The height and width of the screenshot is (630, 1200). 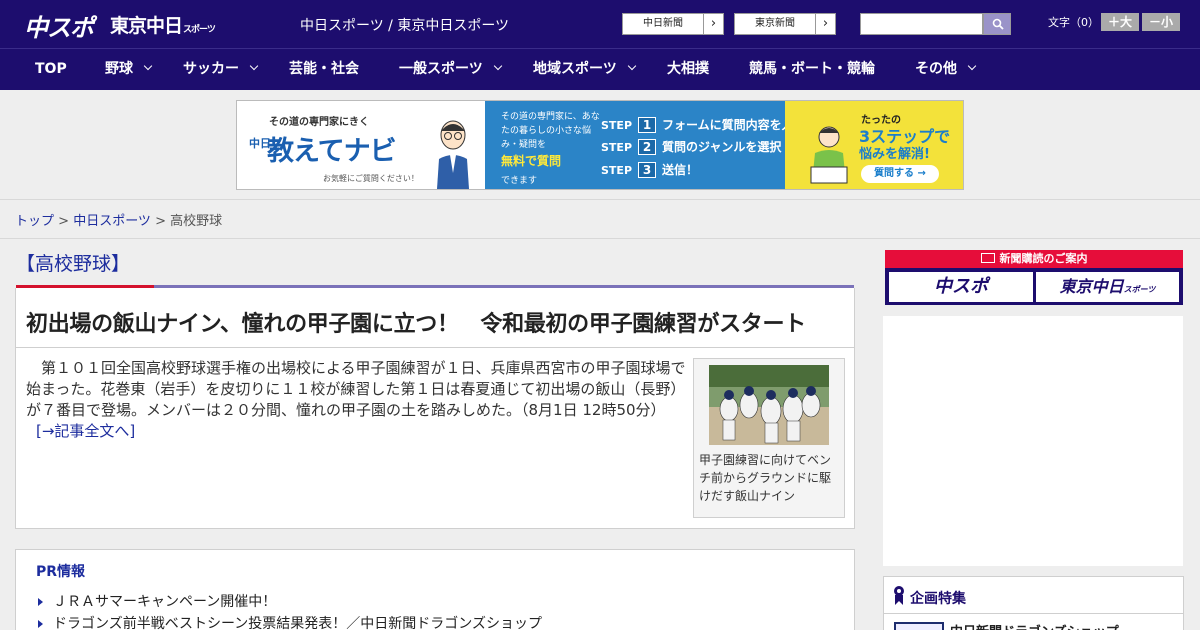 I want to click on read-full-article-link: [→記事全文へ], so click(x=85, y=431).